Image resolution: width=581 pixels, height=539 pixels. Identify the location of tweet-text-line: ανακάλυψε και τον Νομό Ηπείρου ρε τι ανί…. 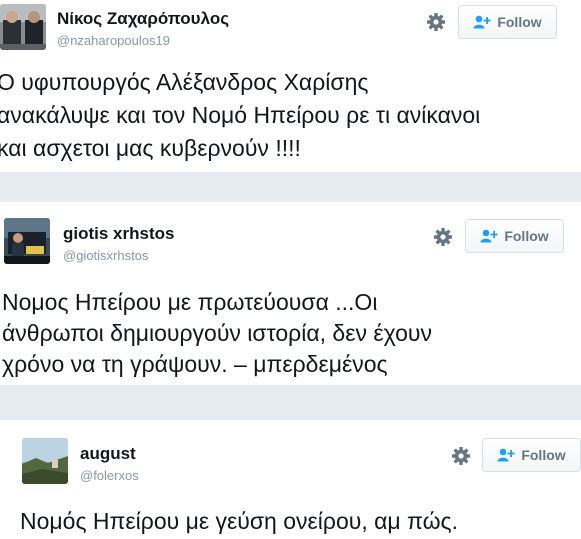
(240, 115).